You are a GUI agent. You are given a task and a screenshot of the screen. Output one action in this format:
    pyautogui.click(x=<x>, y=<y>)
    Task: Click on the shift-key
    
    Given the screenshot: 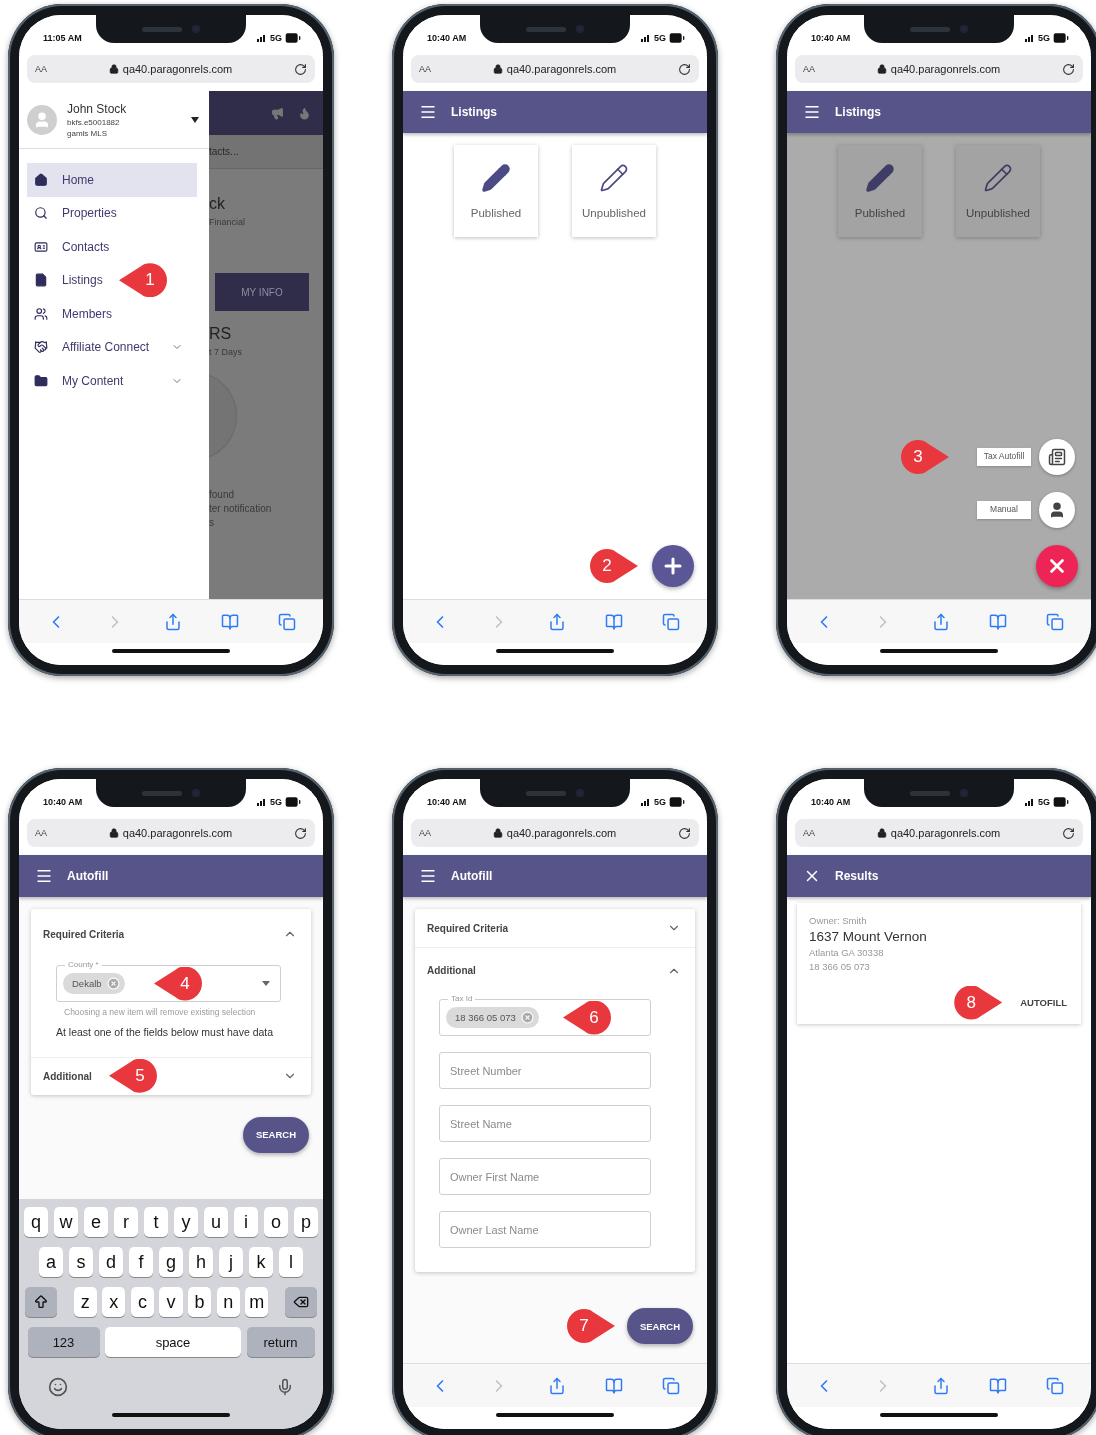 What is the action you would take?
    pyautogui.click(x=40, y=1302)
    